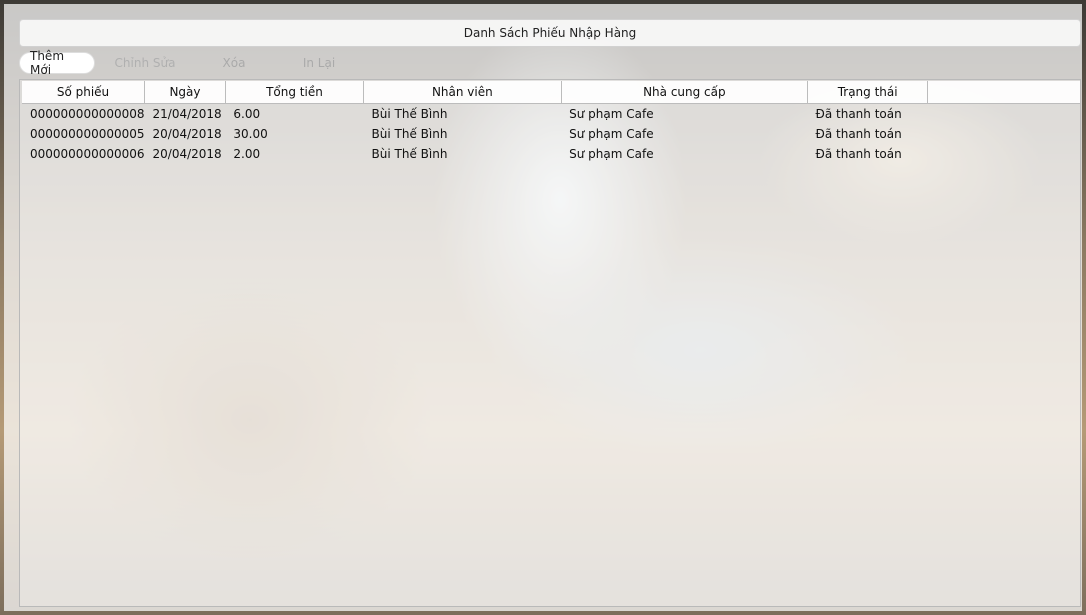  What do you see at coordinates (295, 92) in the screenshot?
I see `column-header-total: Tổng tiền` at bounding box center [295, 92].